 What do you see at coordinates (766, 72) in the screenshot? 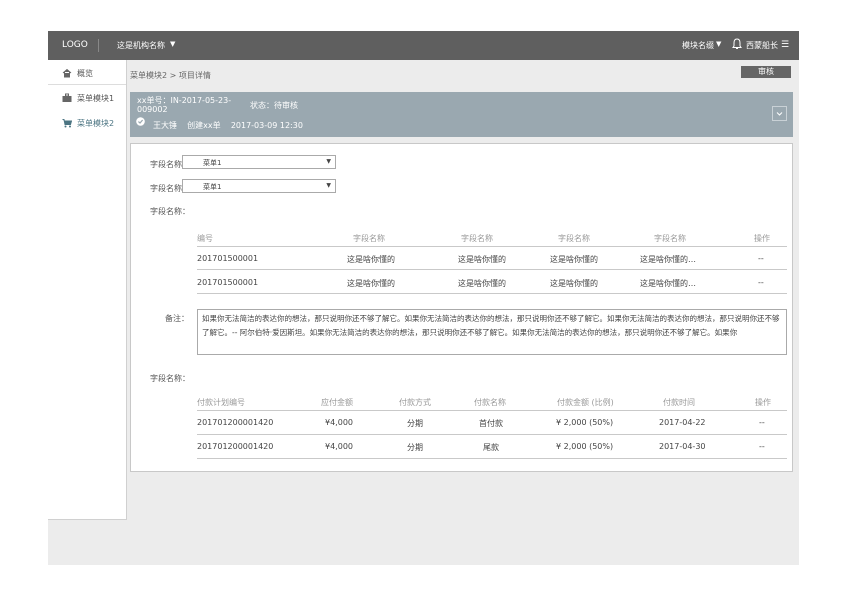
I see `review-button: 审核` at bounding box center [766, 72].